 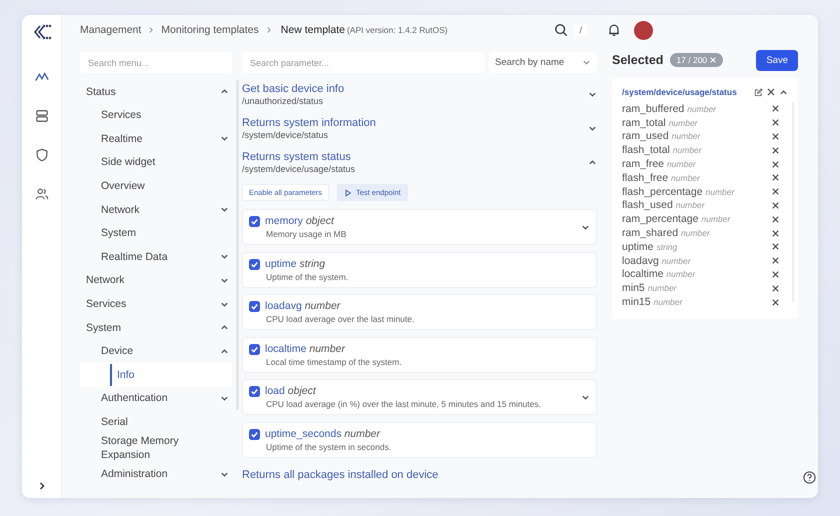 I want to click on logo-icon, so click(x=42, y=32).